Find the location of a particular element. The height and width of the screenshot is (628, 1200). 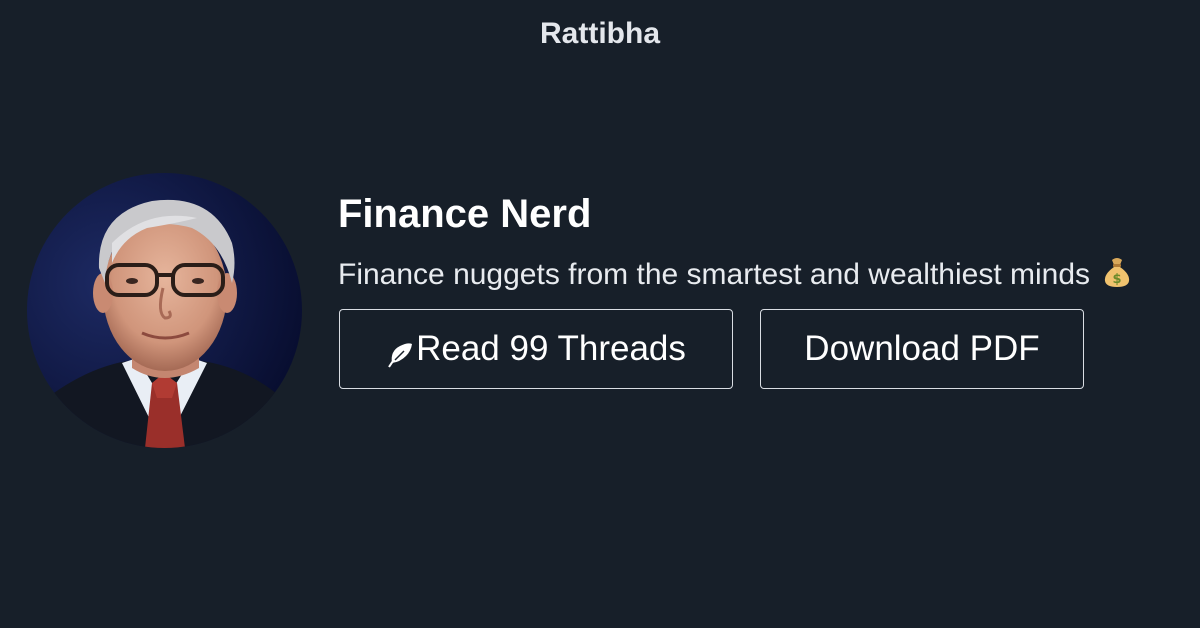

action-buttons: Read 99 Threads Download PDF is located at coordinates (711, 349).